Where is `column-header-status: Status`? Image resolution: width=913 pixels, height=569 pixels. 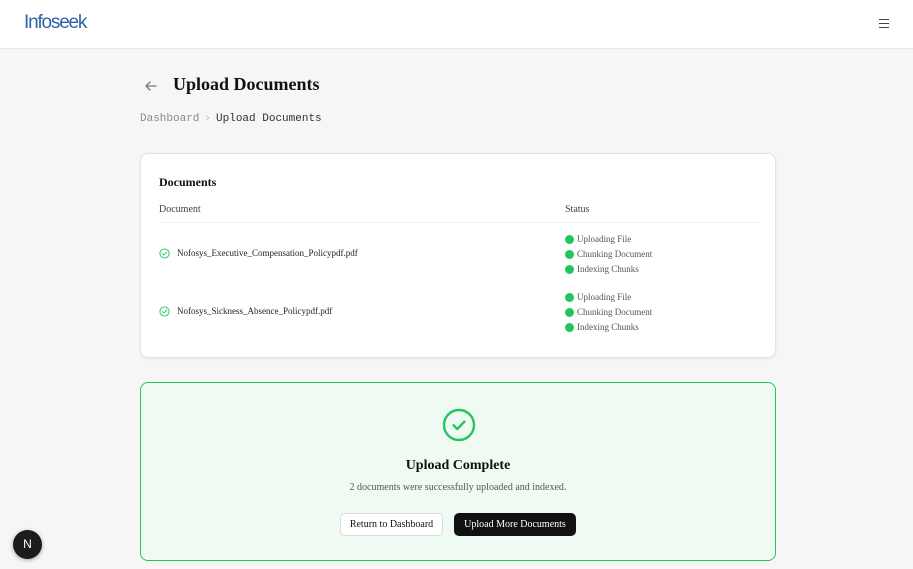 column-header-status: Status is located at coordinates (577, 209).